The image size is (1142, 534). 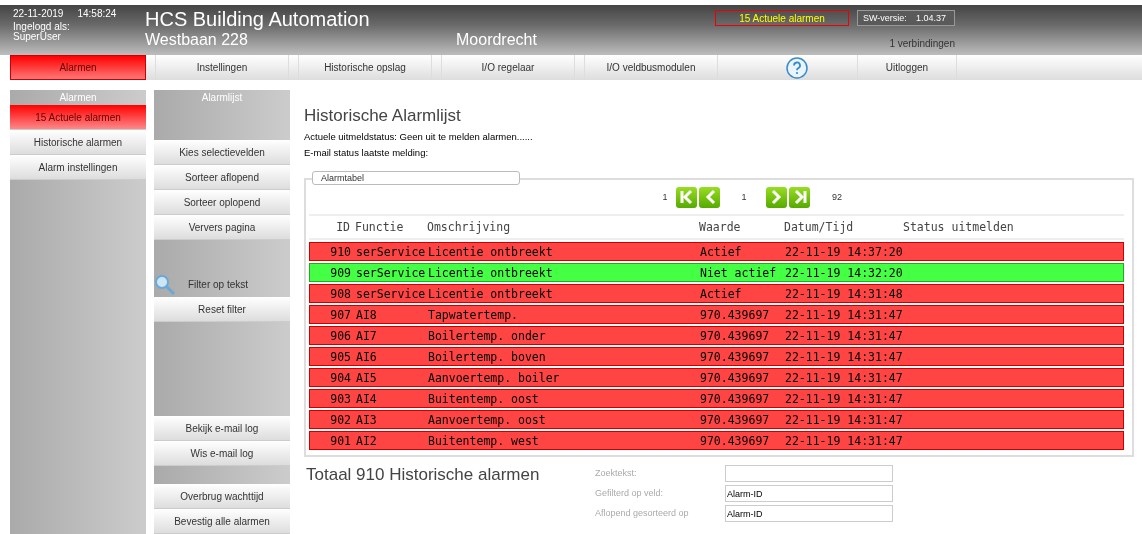 What do you see at coordinates (716, 335) in the screenshot?
I see `alarm-row: 906 AI7 Boilertemp. onder 970.439697 22-11-19 14:31:47` at bounding box center [716, 335].